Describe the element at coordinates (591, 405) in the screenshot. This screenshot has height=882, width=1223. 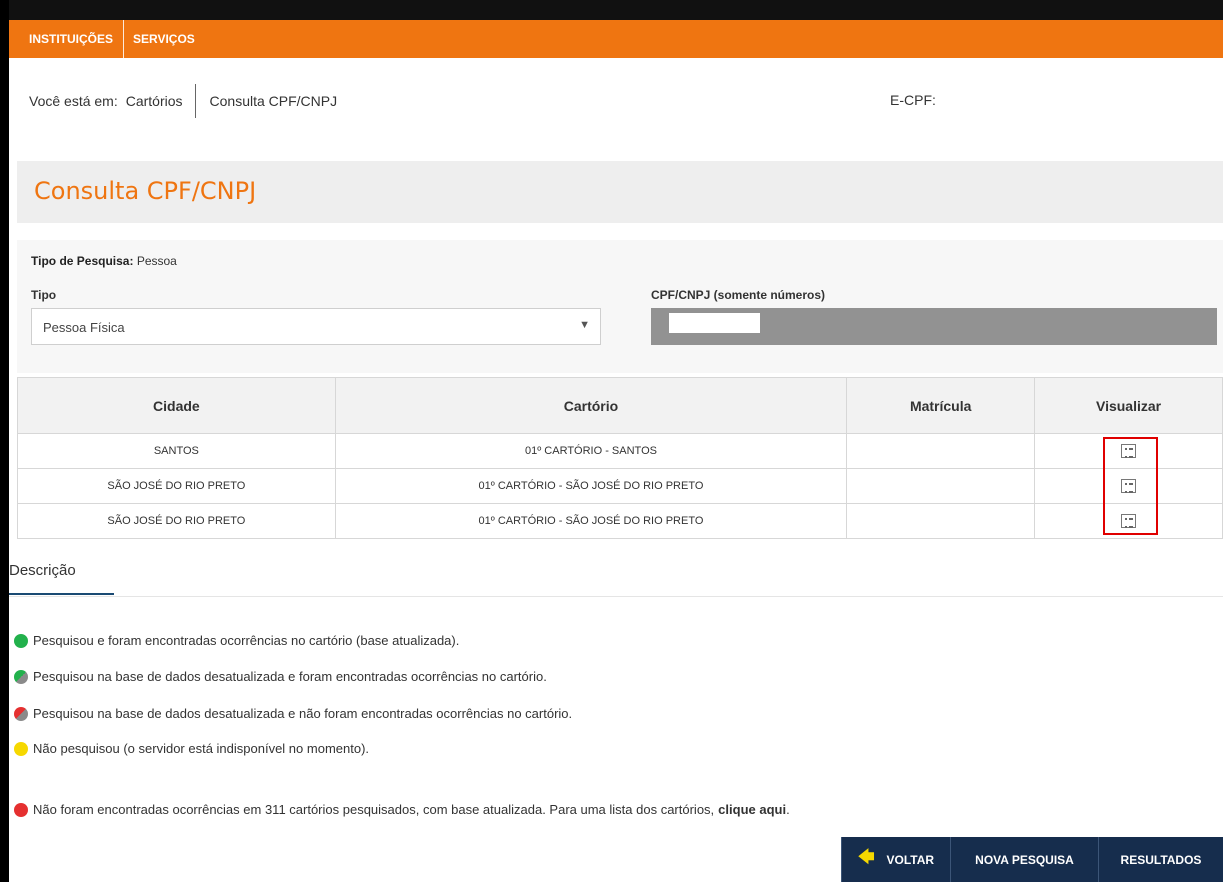
I see `header-cartorio: Cartório` at that location.